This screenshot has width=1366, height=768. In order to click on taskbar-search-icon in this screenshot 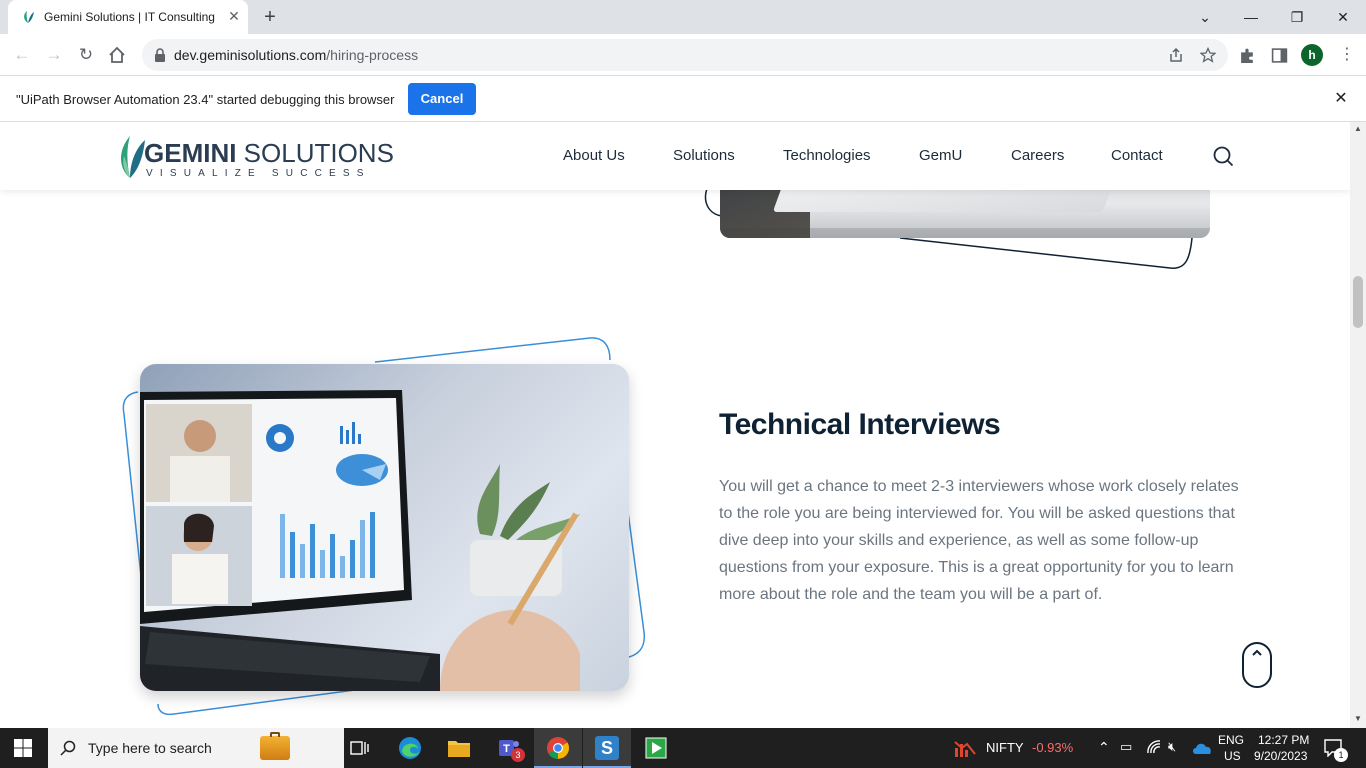, I will do `click(68, 748)`.